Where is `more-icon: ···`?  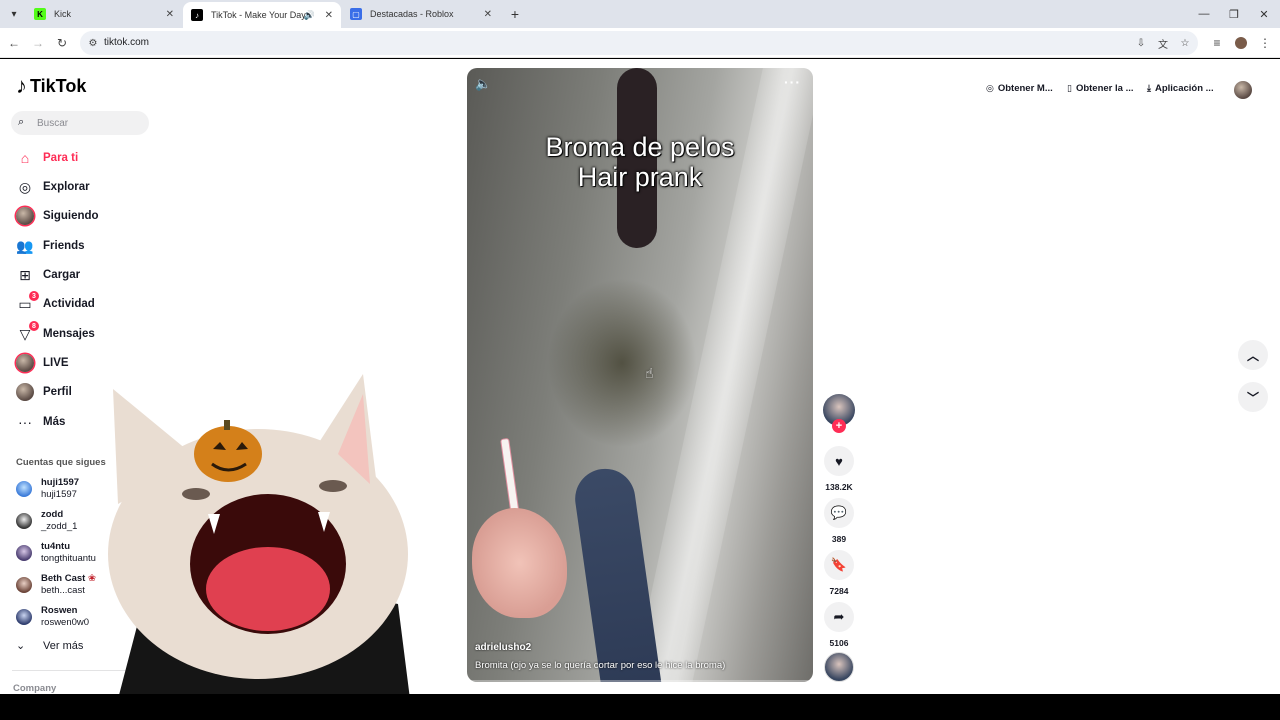 more-icon: ··· is located at coordinates (25, 422).